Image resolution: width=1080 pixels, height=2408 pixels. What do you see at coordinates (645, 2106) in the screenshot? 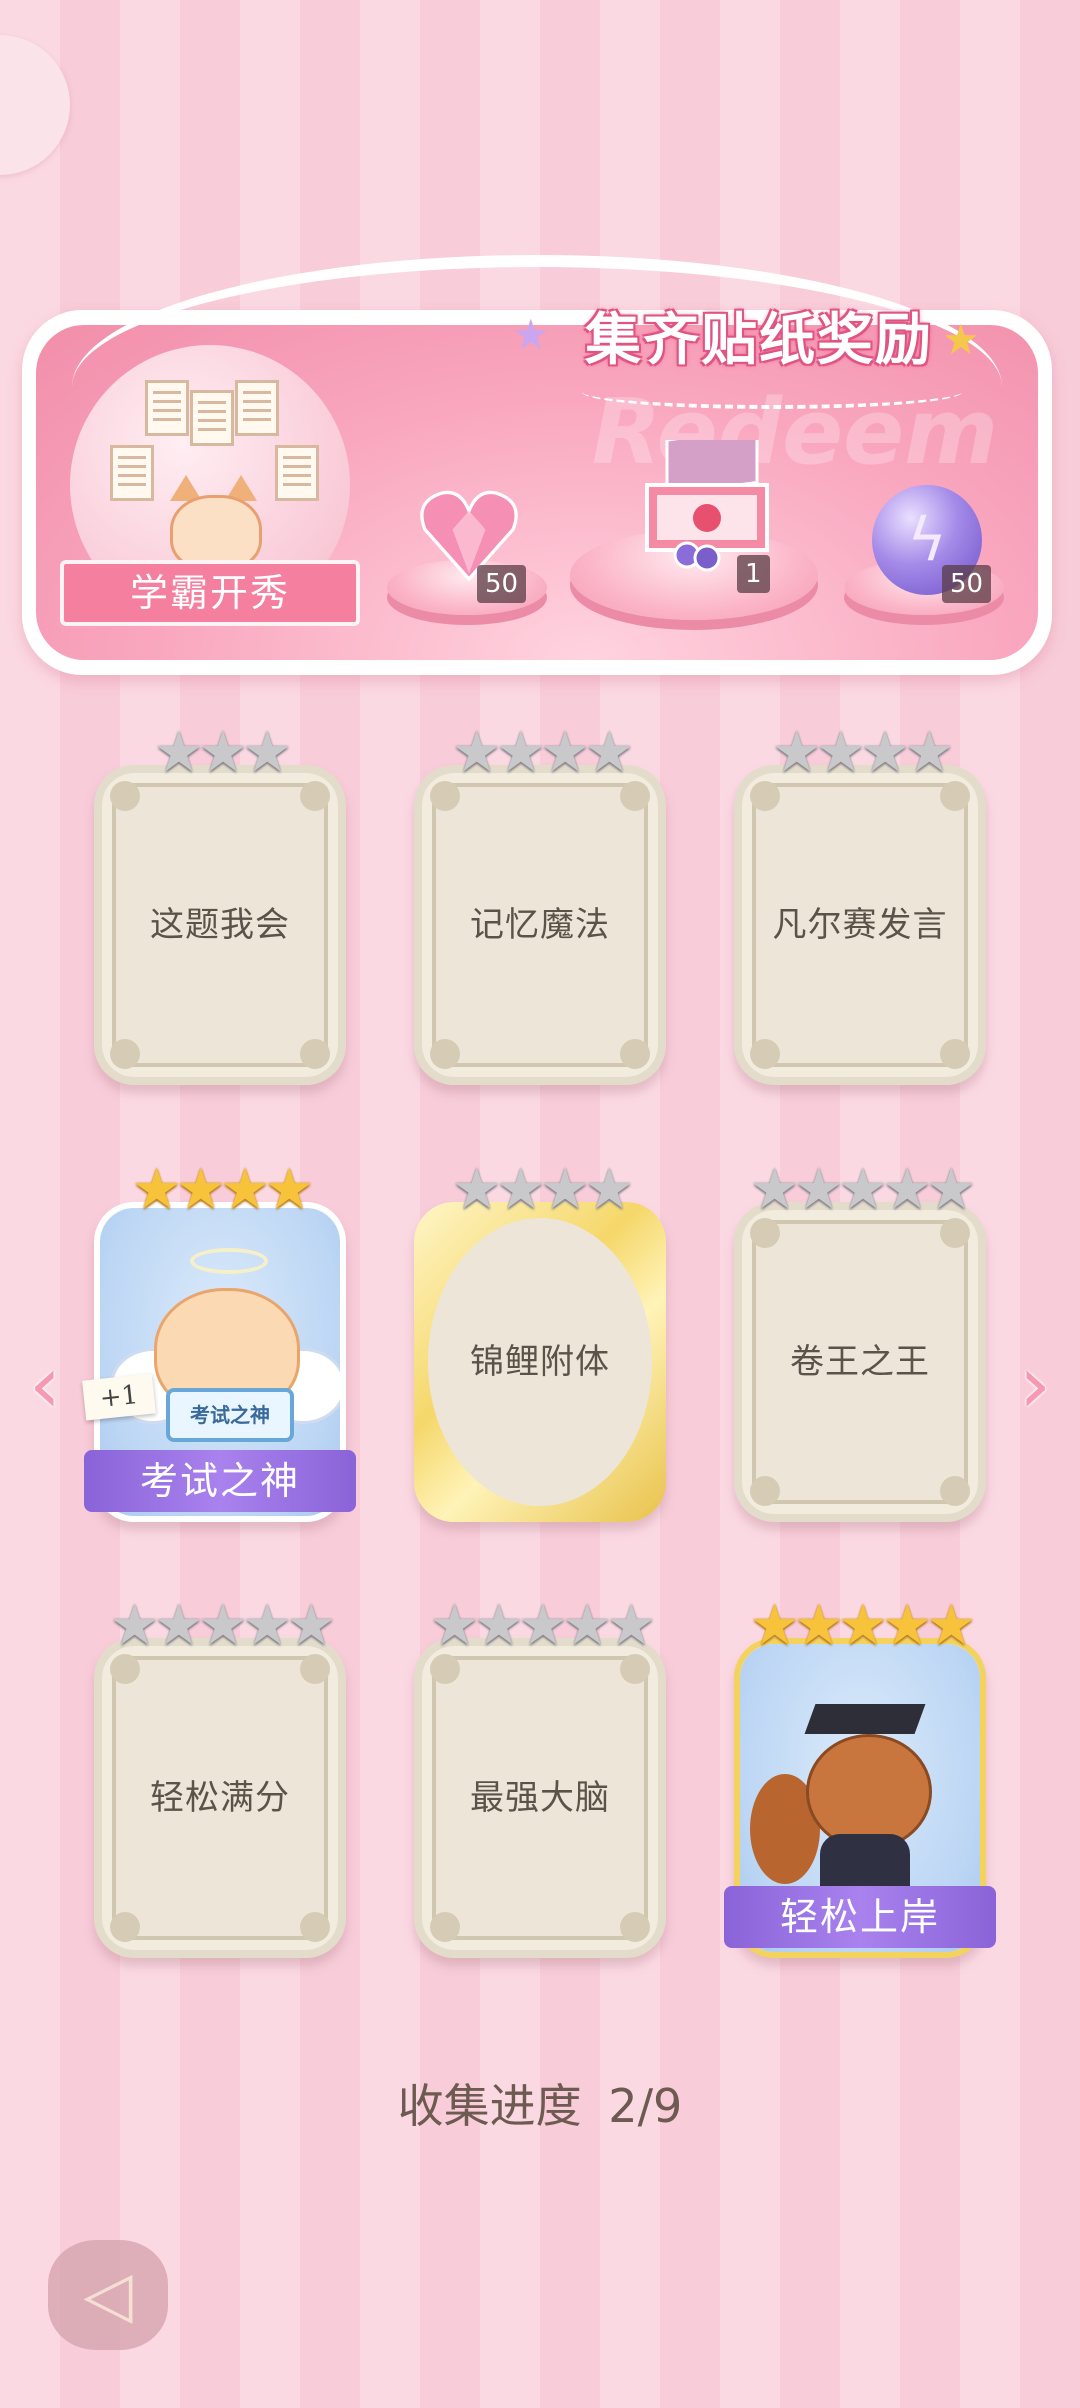
I see `progress-value: 2/9` at bounding box center [645, 2106].